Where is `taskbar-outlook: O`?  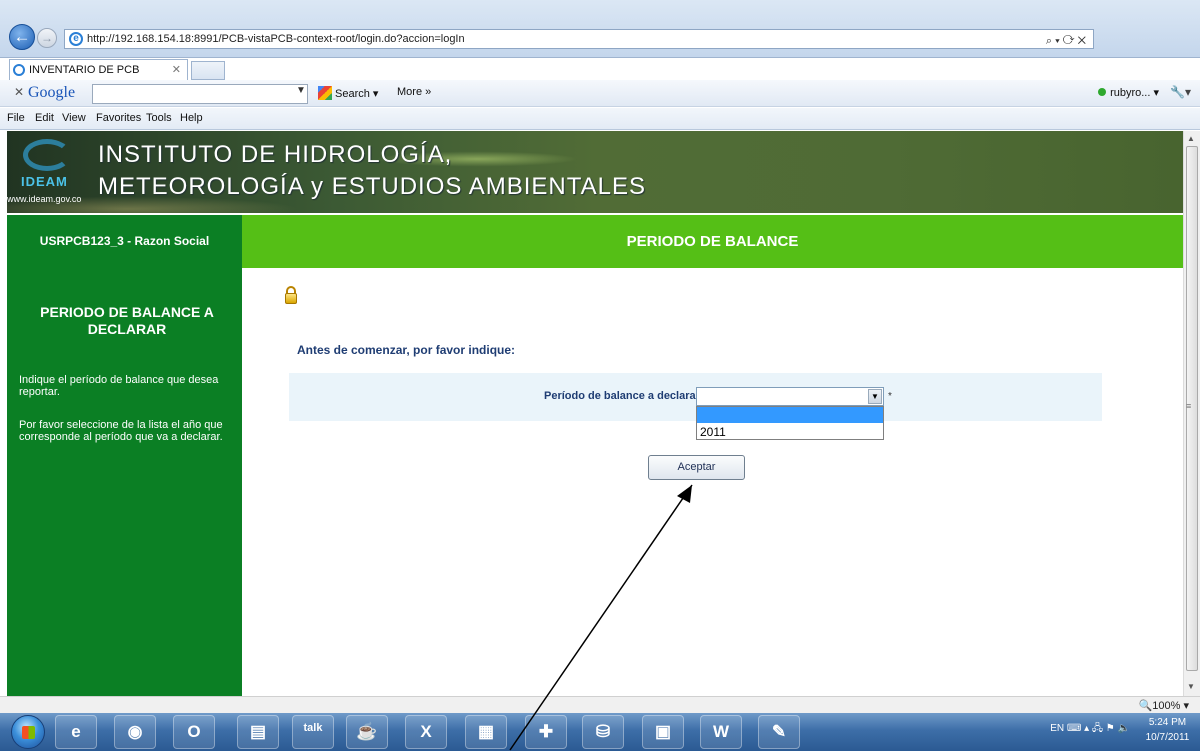
taskbar-outlook: O is located at coordinates (194, 732).